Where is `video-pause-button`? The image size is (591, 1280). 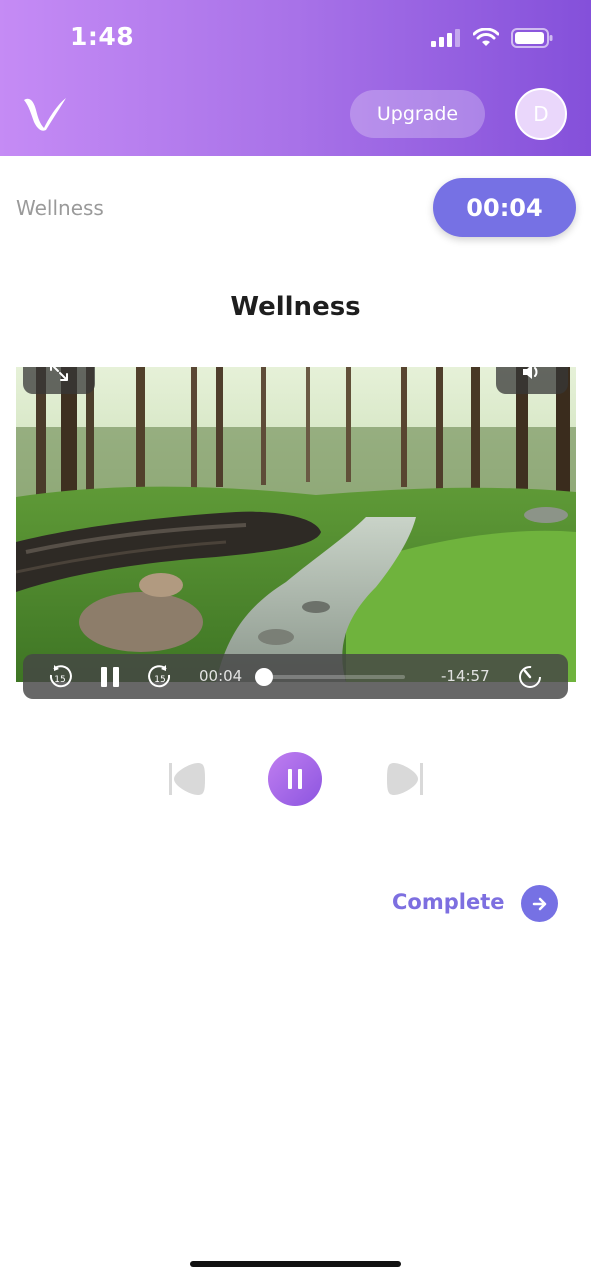 video-pause-button is located at coordinates (110, 676).